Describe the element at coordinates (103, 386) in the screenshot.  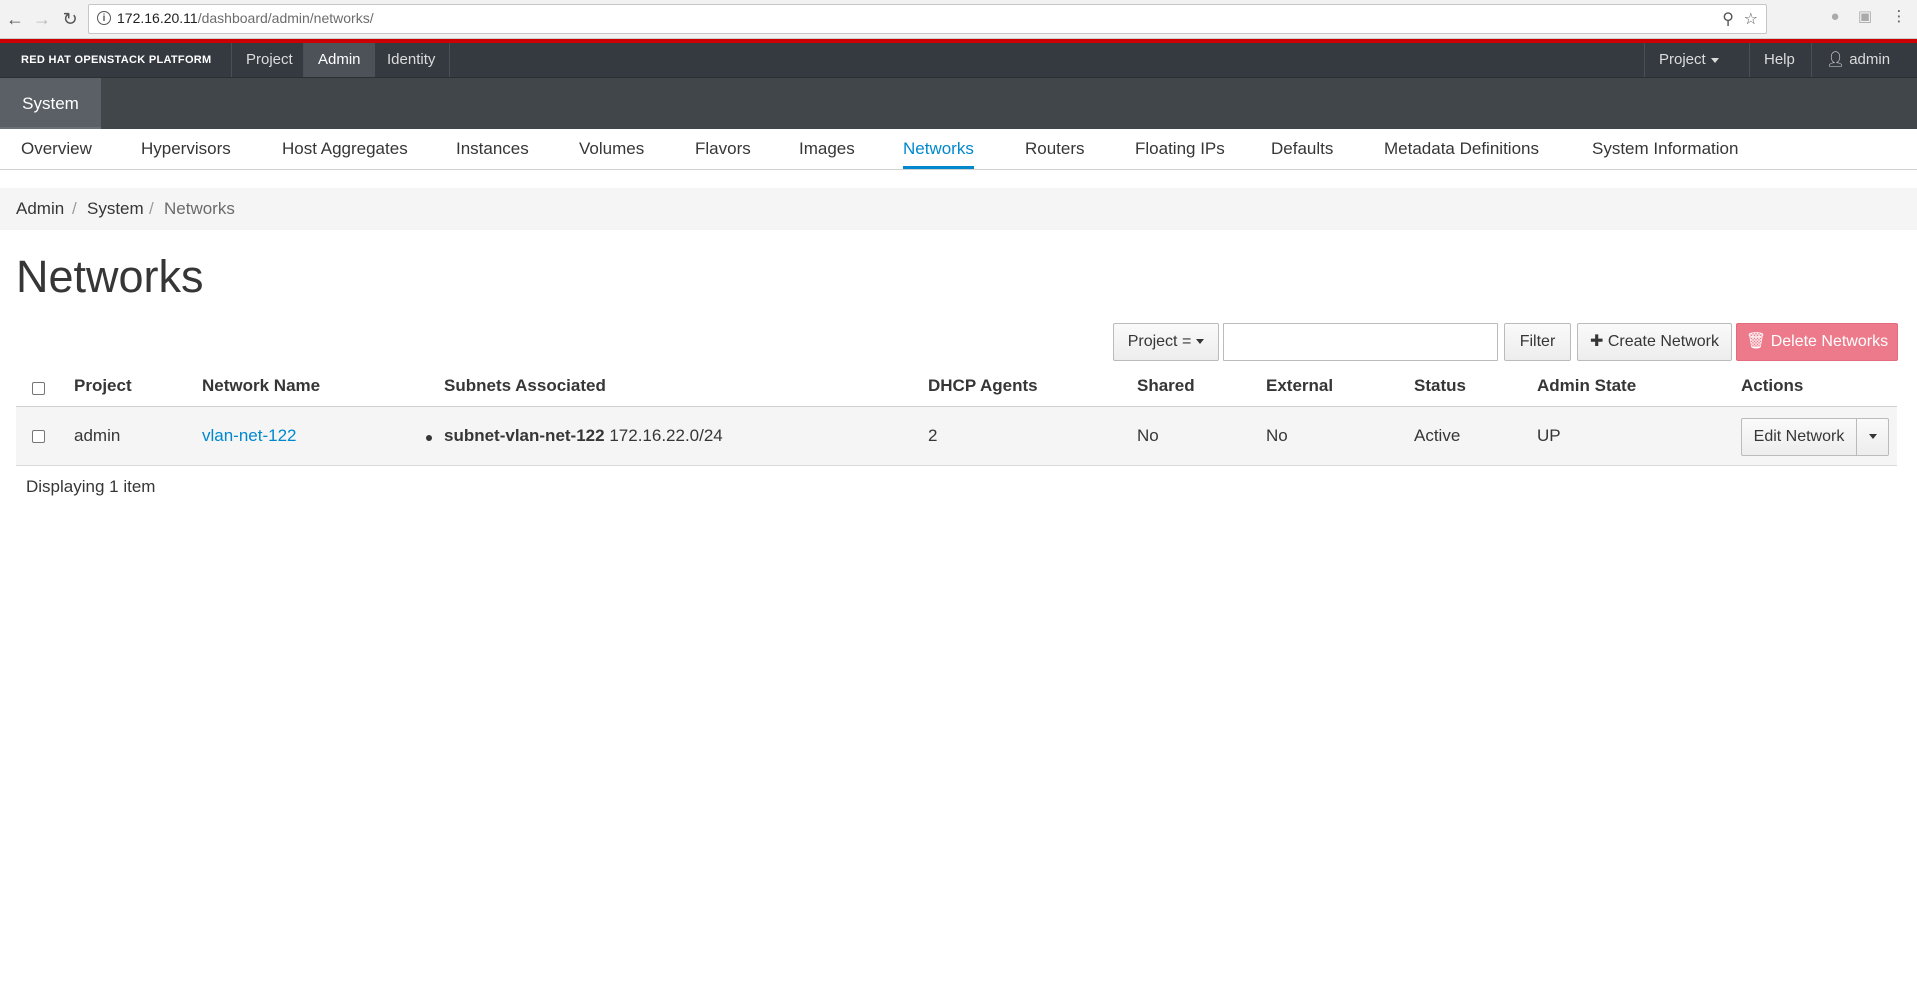
I see `col-project: Project` at that location.